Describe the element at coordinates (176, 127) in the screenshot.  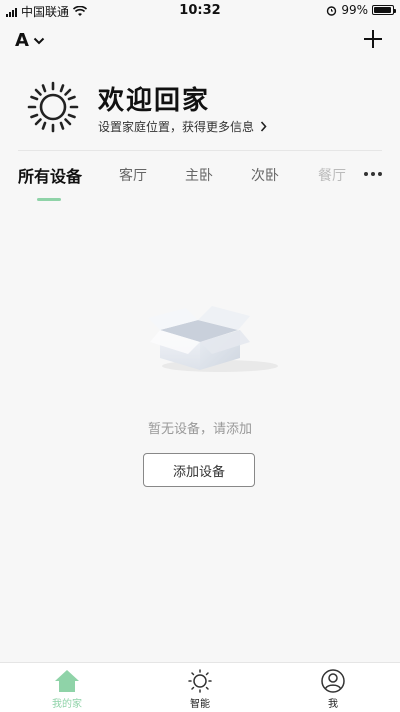
I see `welcome-subtitle: 设置家庭位置，获得更多信息` at that location.